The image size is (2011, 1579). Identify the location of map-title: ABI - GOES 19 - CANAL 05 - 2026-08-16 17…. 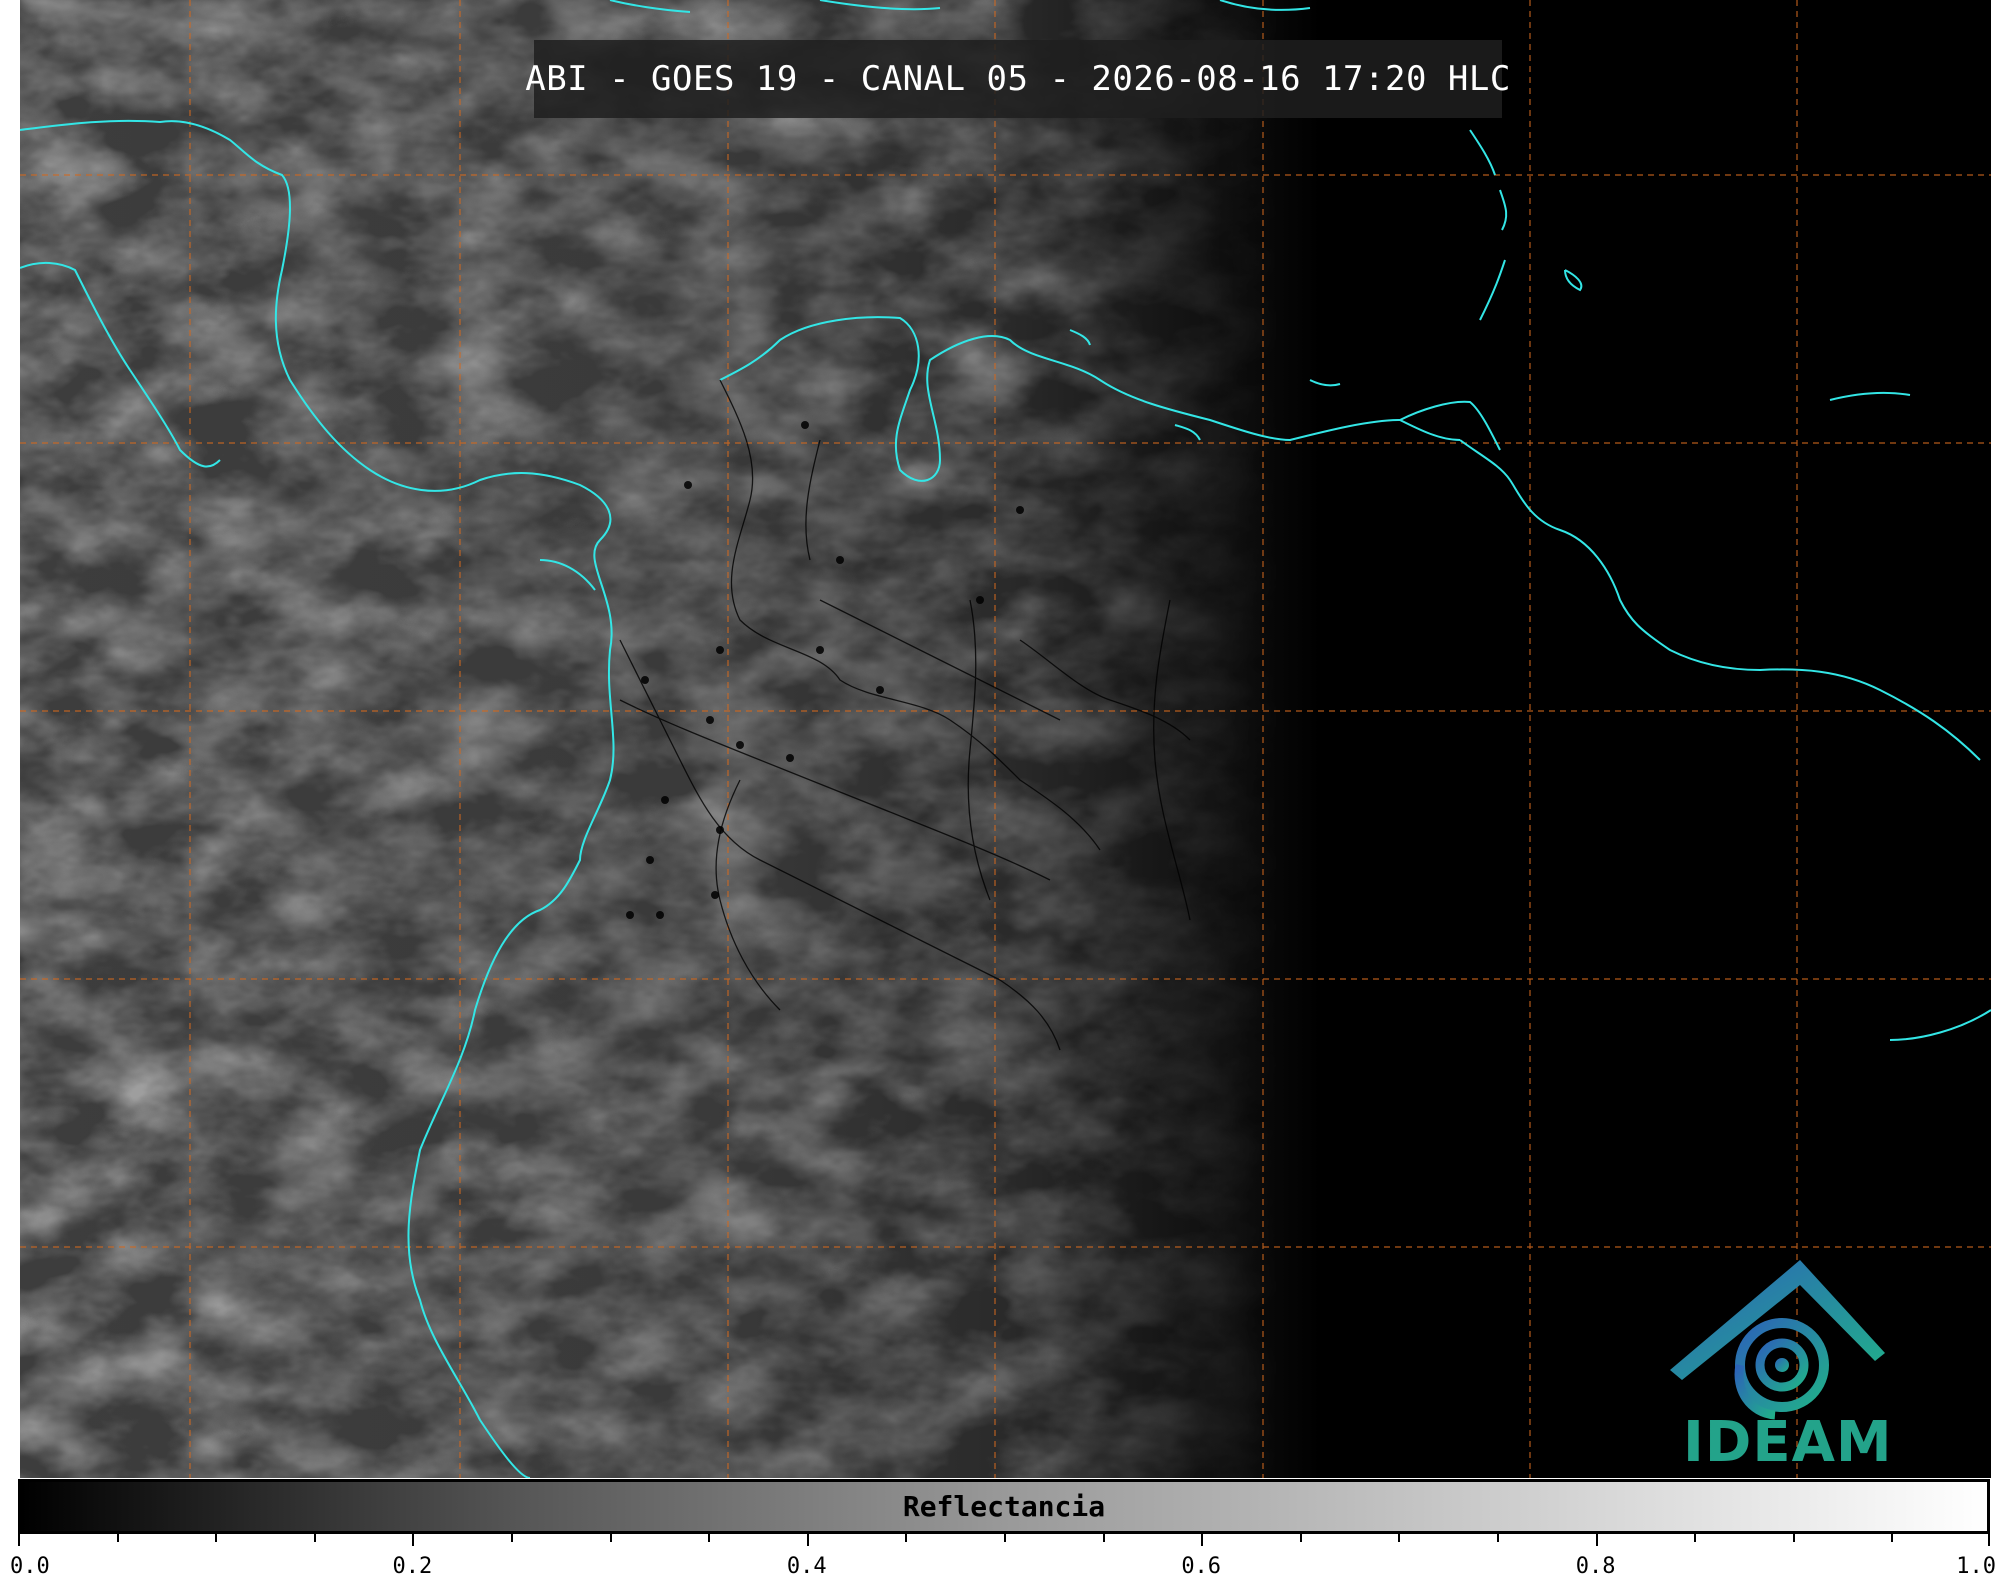
(1018, 79).